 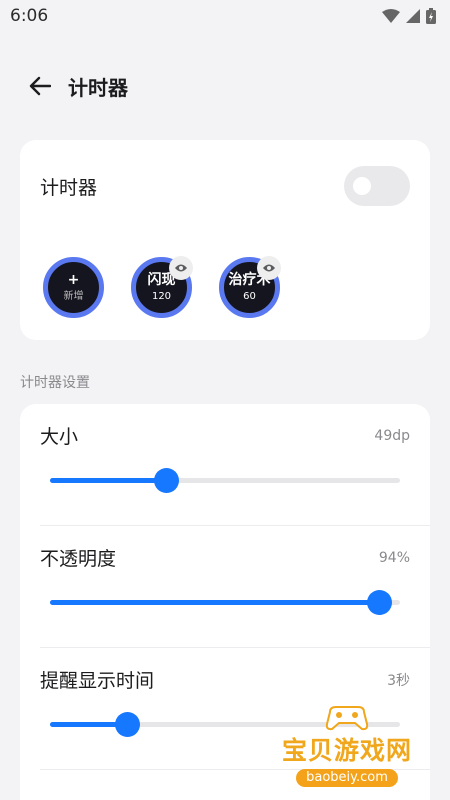 I want to click on app-bar: 计时器, so click(x=225, y=86).